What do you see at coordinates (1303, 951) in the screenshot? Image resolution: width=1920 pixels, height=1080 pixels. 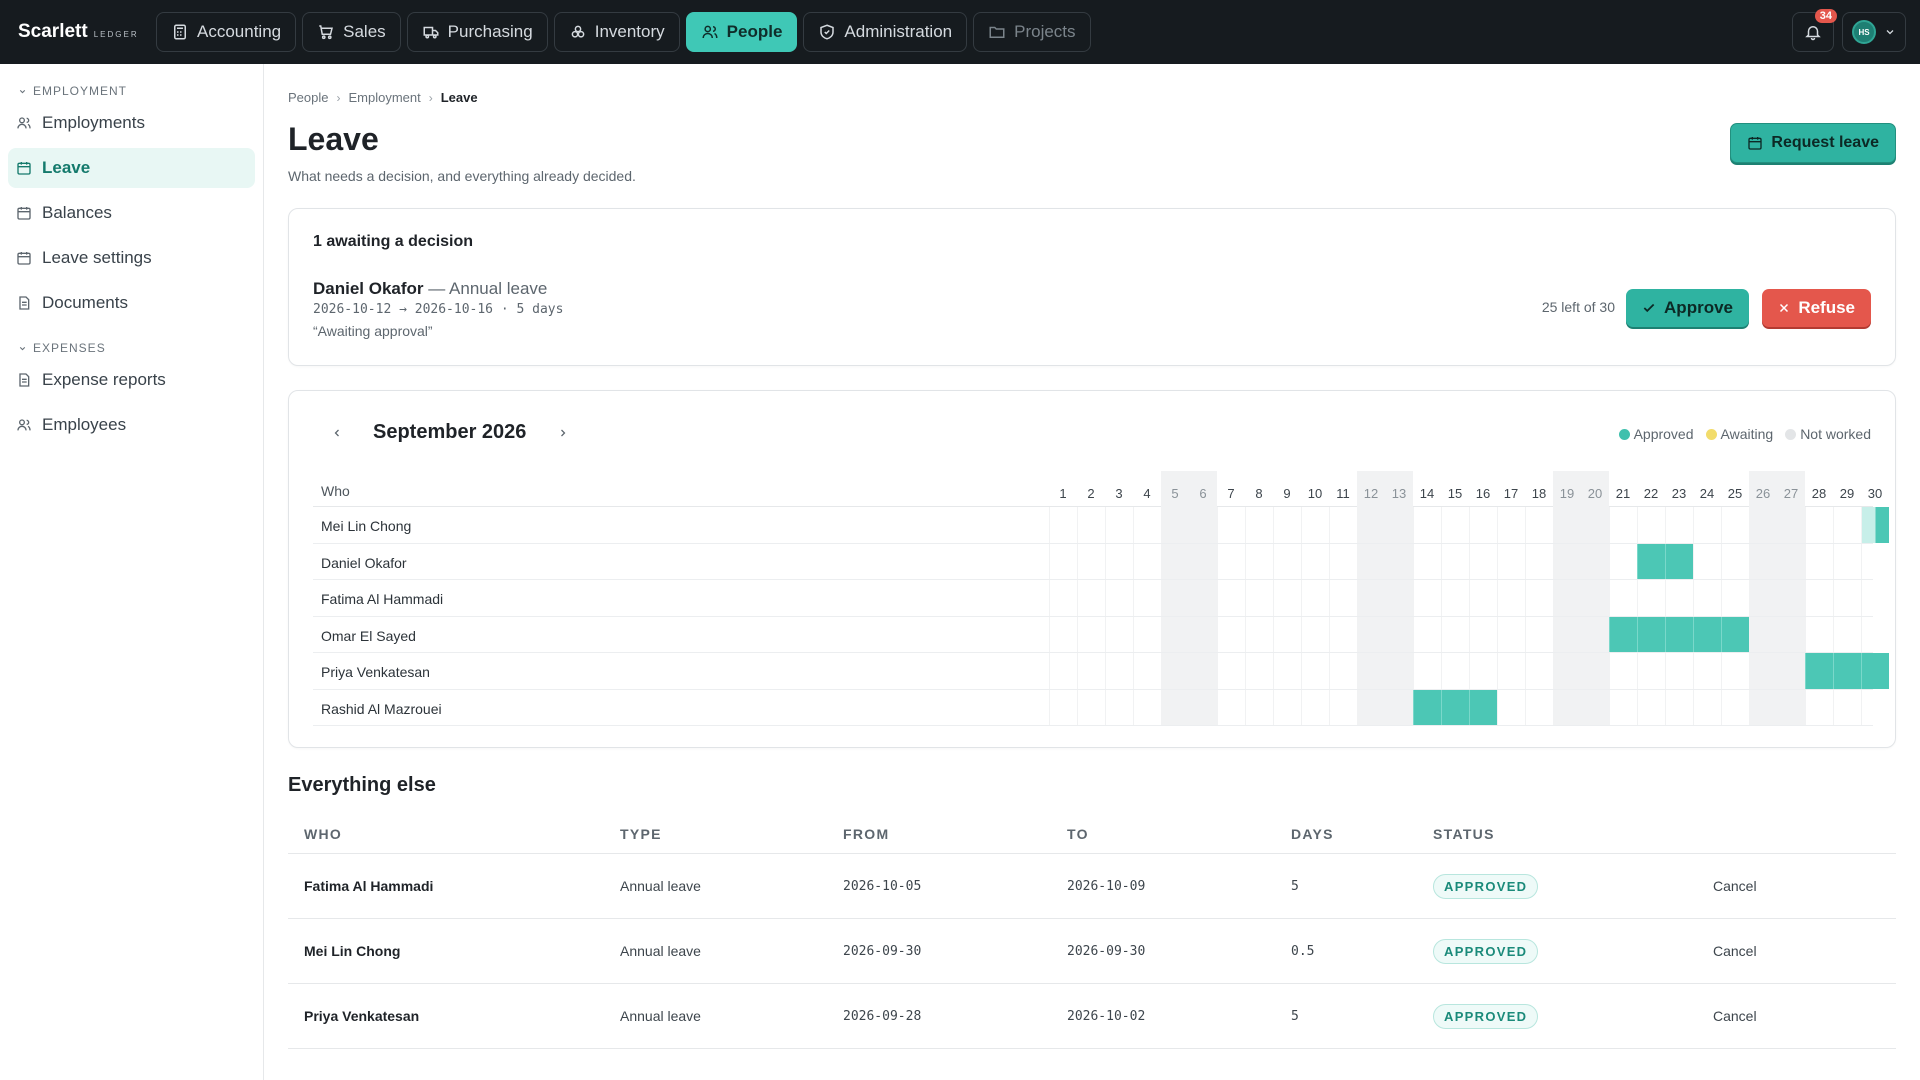 I see `row-days: 0.5` at bounding box center [1303, 951].